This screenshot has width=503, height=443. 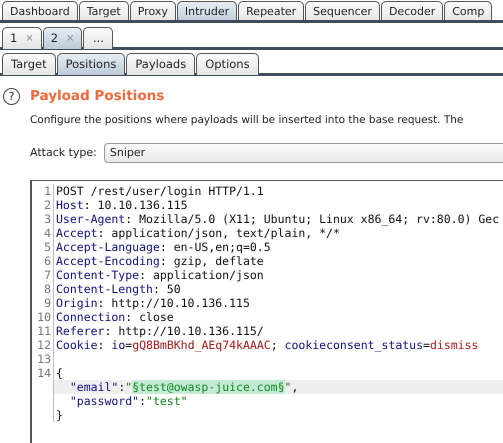 I want to click on line-number: 7, so click(x=47, y=275).